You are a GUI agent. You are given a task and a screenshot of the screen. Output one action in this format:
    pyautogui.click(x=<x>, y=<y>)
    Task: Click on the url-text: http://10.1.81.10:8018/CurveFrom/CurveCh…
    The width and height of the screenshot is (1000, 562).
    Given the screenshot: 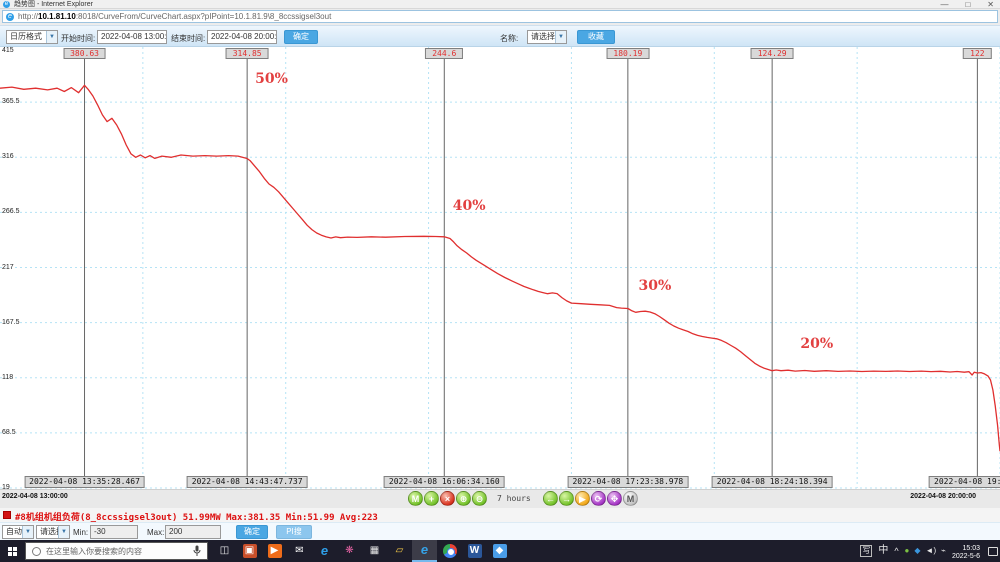 What is the action you would take?
    pyautogui.click(x=175, y=16)
    